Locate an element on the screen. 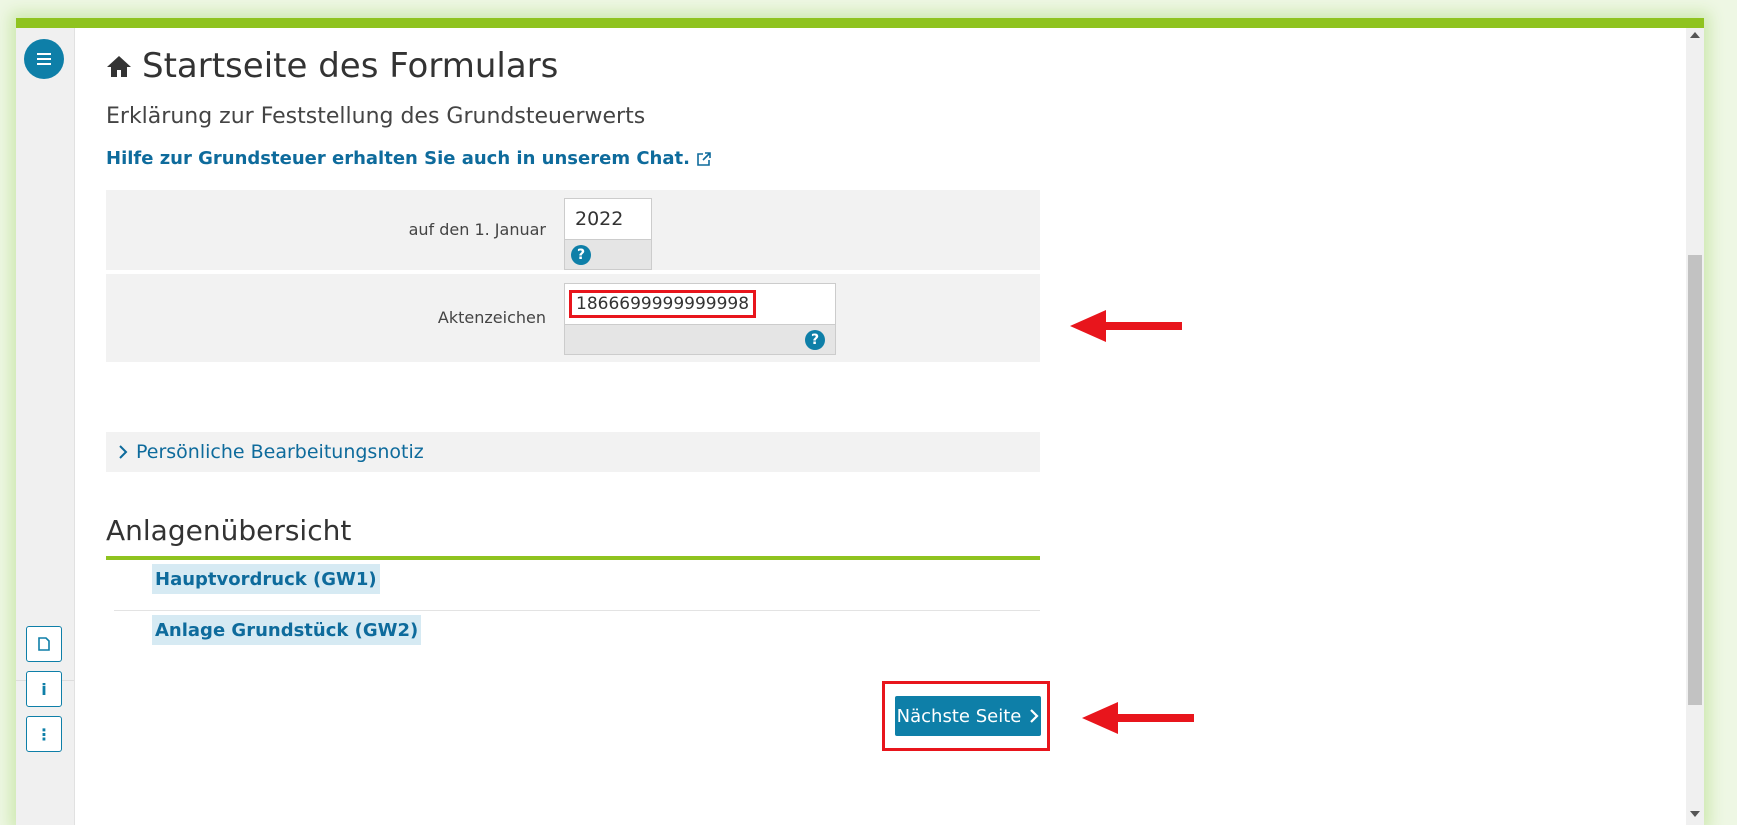 This screenshot has height=825, width=1737. menu-icon is located at coordinates (44, 59).